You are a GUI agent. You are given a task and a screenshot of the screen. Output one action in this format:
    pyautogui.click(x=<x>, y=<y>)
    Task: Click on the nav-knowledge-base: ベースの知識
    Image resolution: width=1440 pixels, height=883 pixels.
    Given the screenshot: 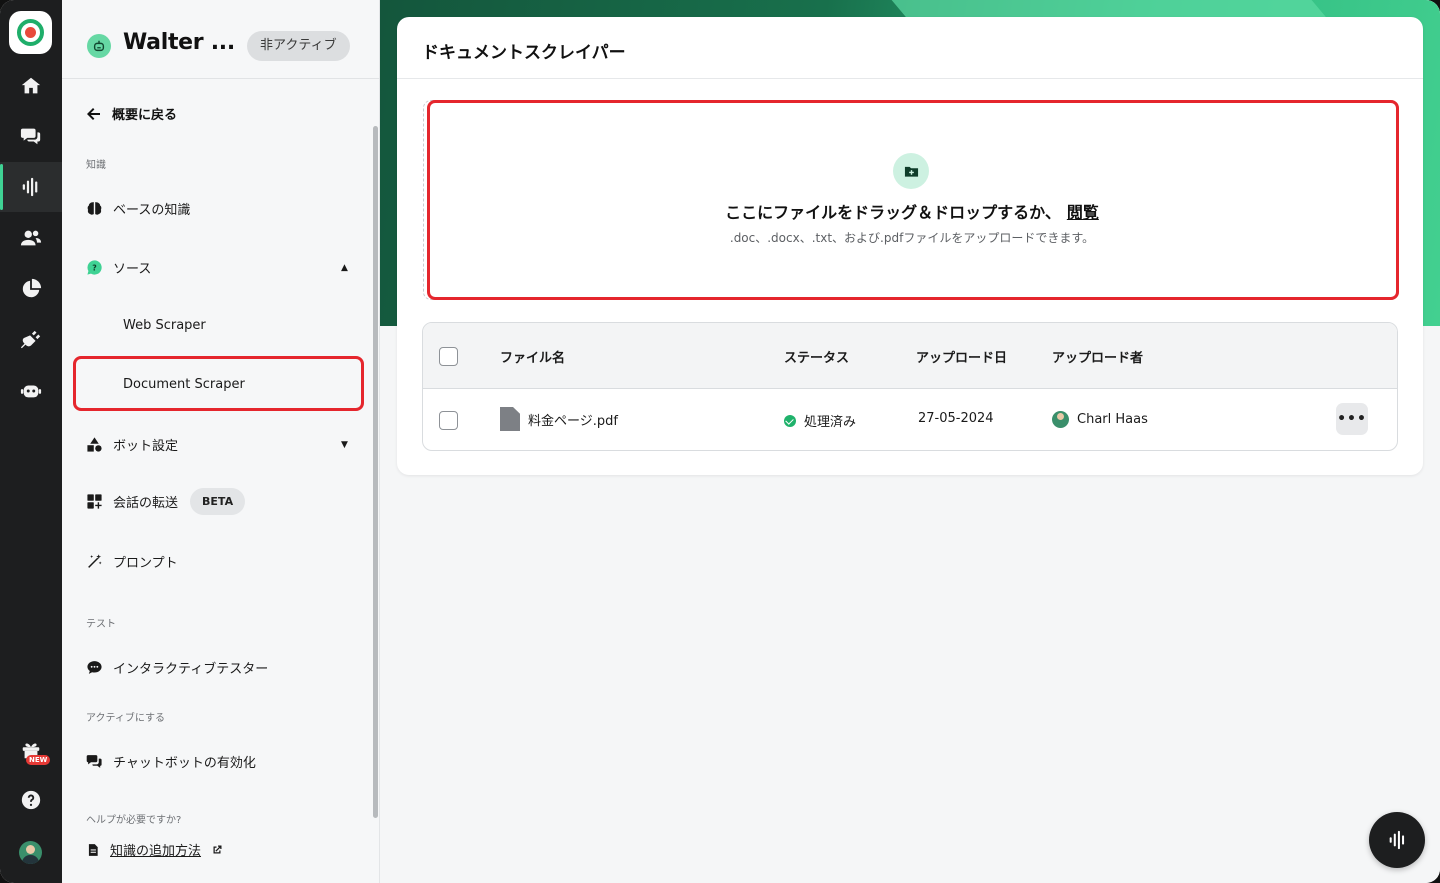 What is the action you would take?
    pyautogui.click(x=138, y=208)
    